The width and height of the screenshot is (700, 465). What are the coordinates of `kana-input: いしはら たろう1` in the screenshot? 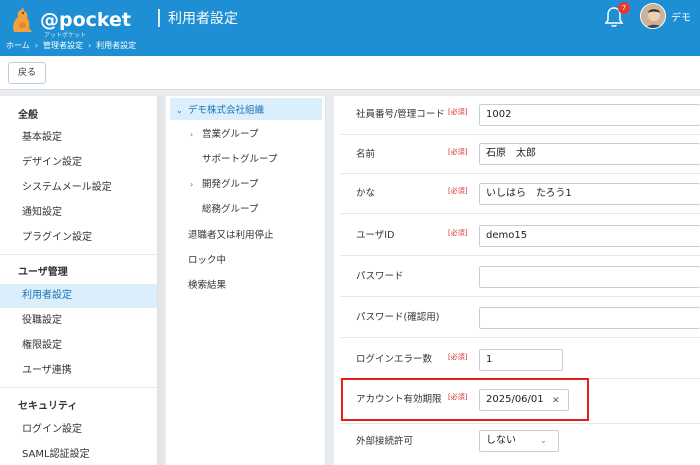 It's located at (589, 194).